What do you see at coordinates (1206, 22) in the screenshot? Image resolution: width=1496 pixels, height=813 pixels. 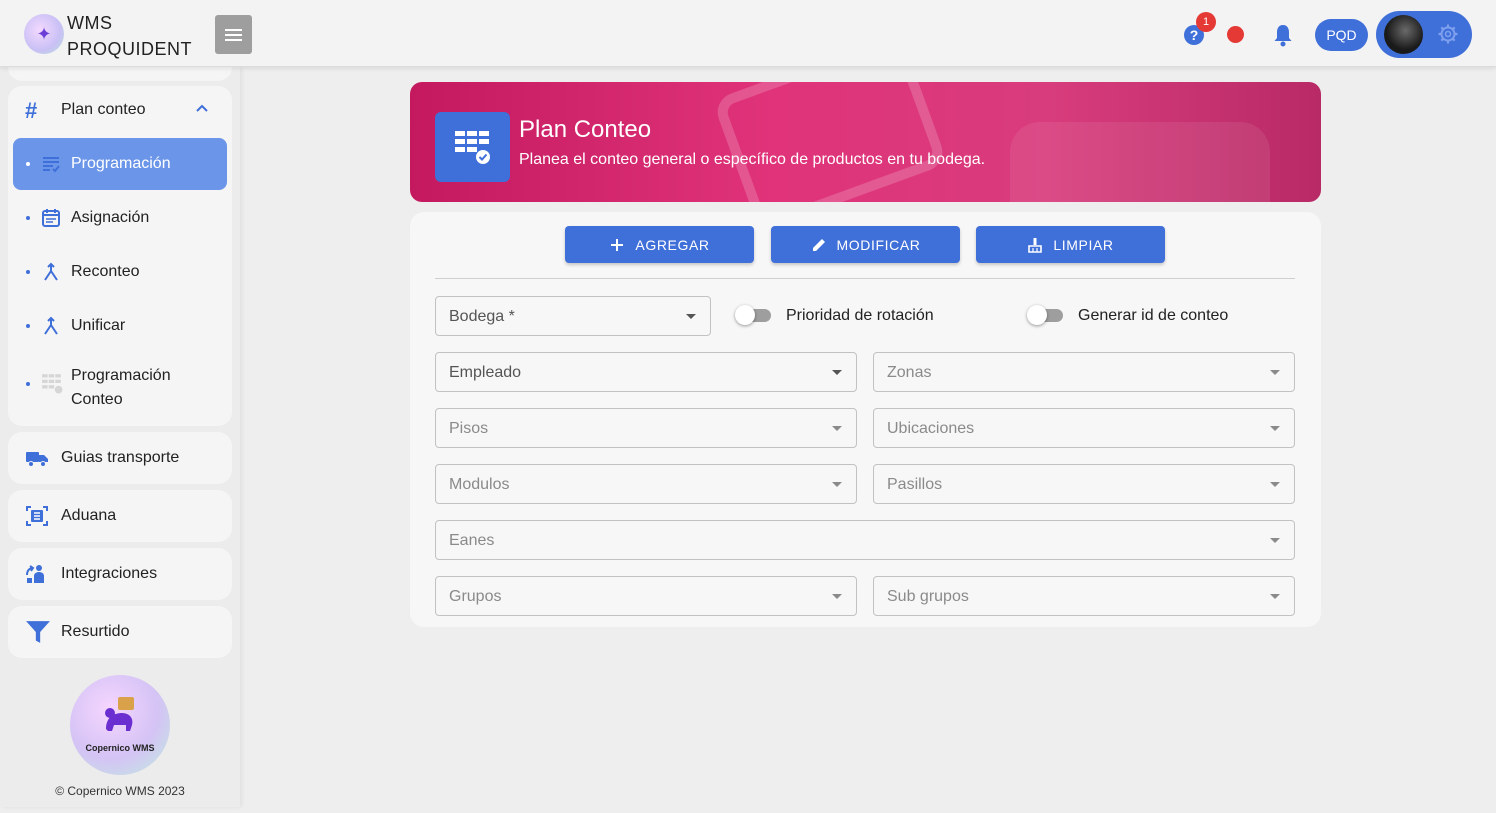 I see `notification-count-badge: 1` at bounding box center [1206, 22].